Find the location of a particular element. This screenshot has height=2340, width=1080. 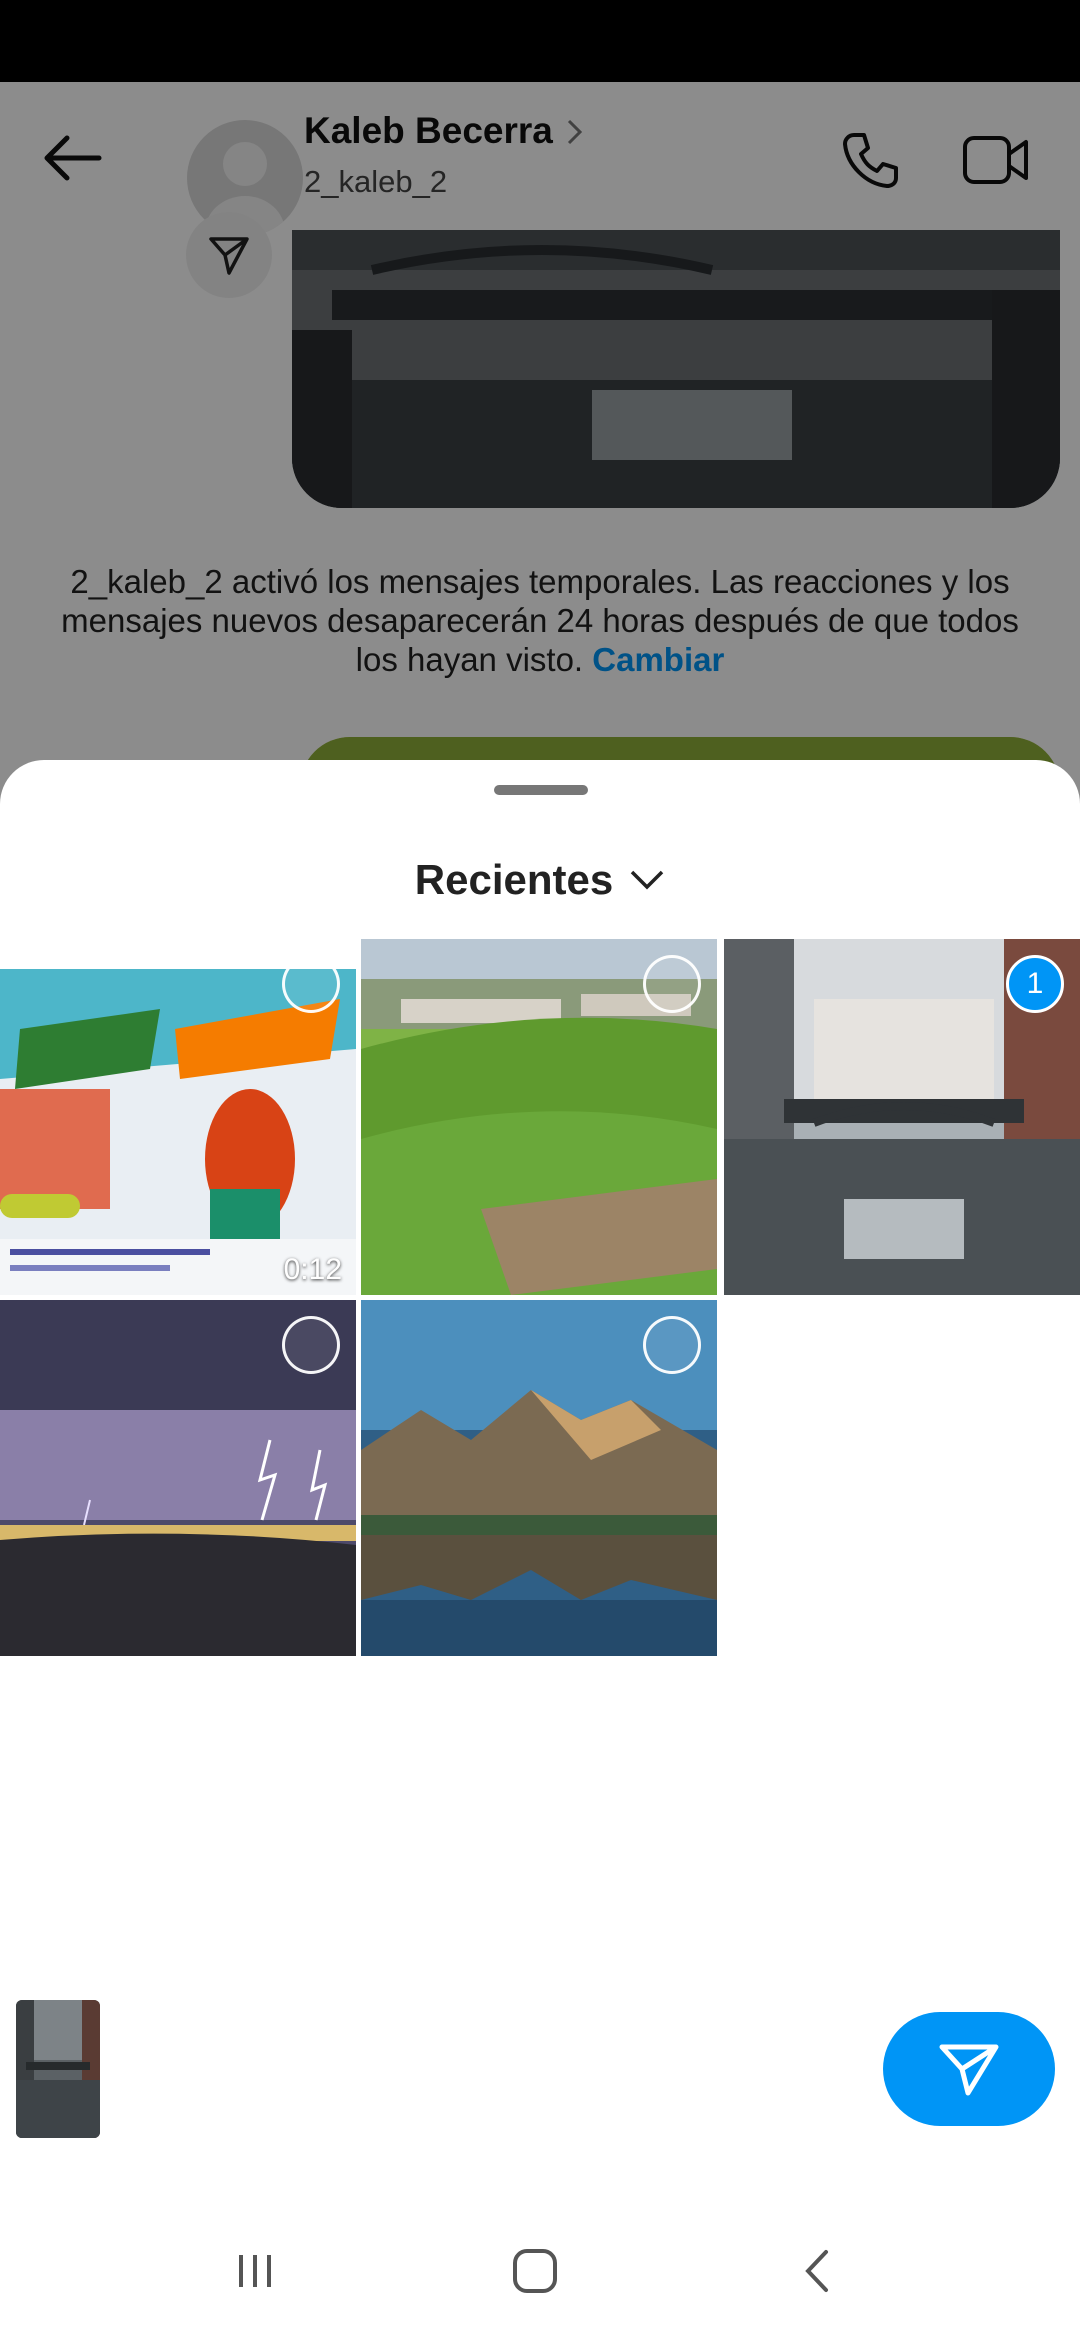

canal-photo-image is located at coordinates (58, 2069).